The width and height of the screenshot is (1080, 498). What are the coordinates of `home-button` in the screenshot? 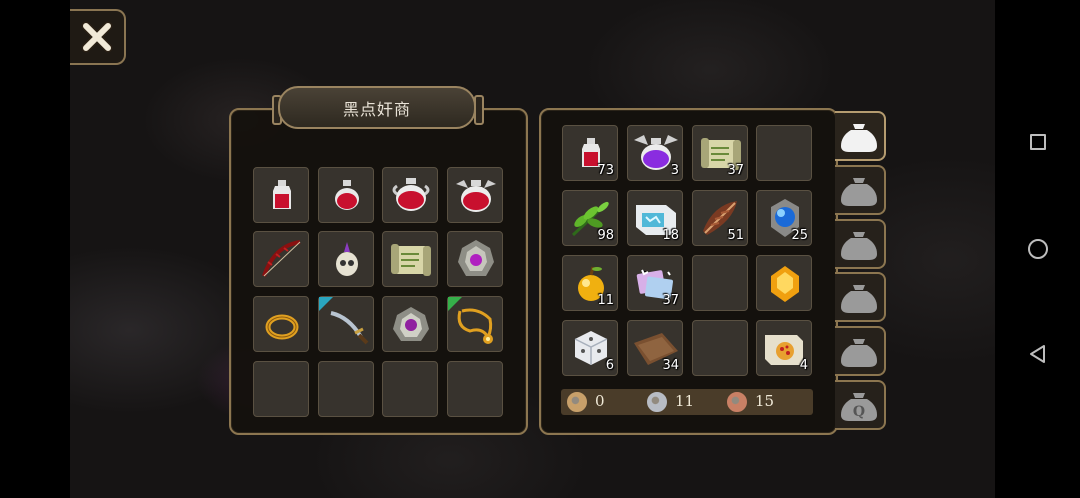 It's located at (1037, 249).